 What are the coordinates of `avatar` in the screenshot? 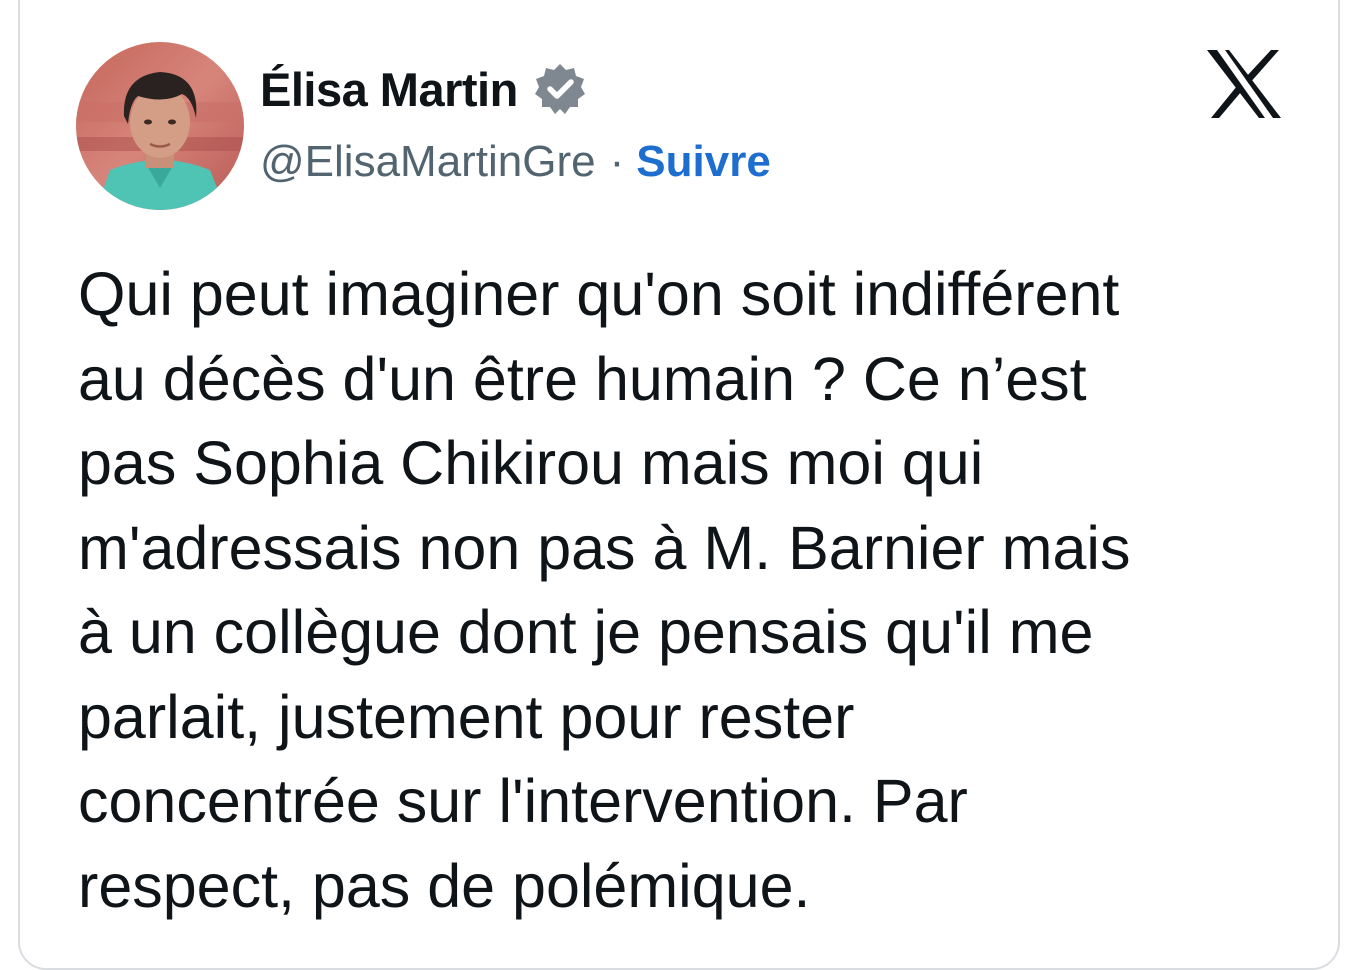 It's located at (160, 126).